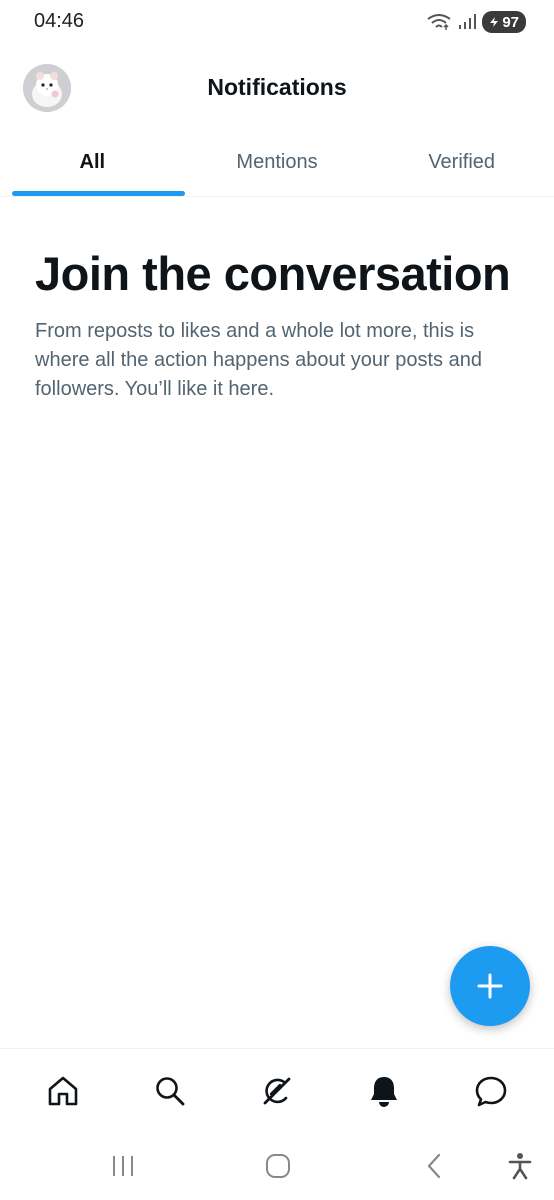  I want to click on nav-home, so click(63, 1091).